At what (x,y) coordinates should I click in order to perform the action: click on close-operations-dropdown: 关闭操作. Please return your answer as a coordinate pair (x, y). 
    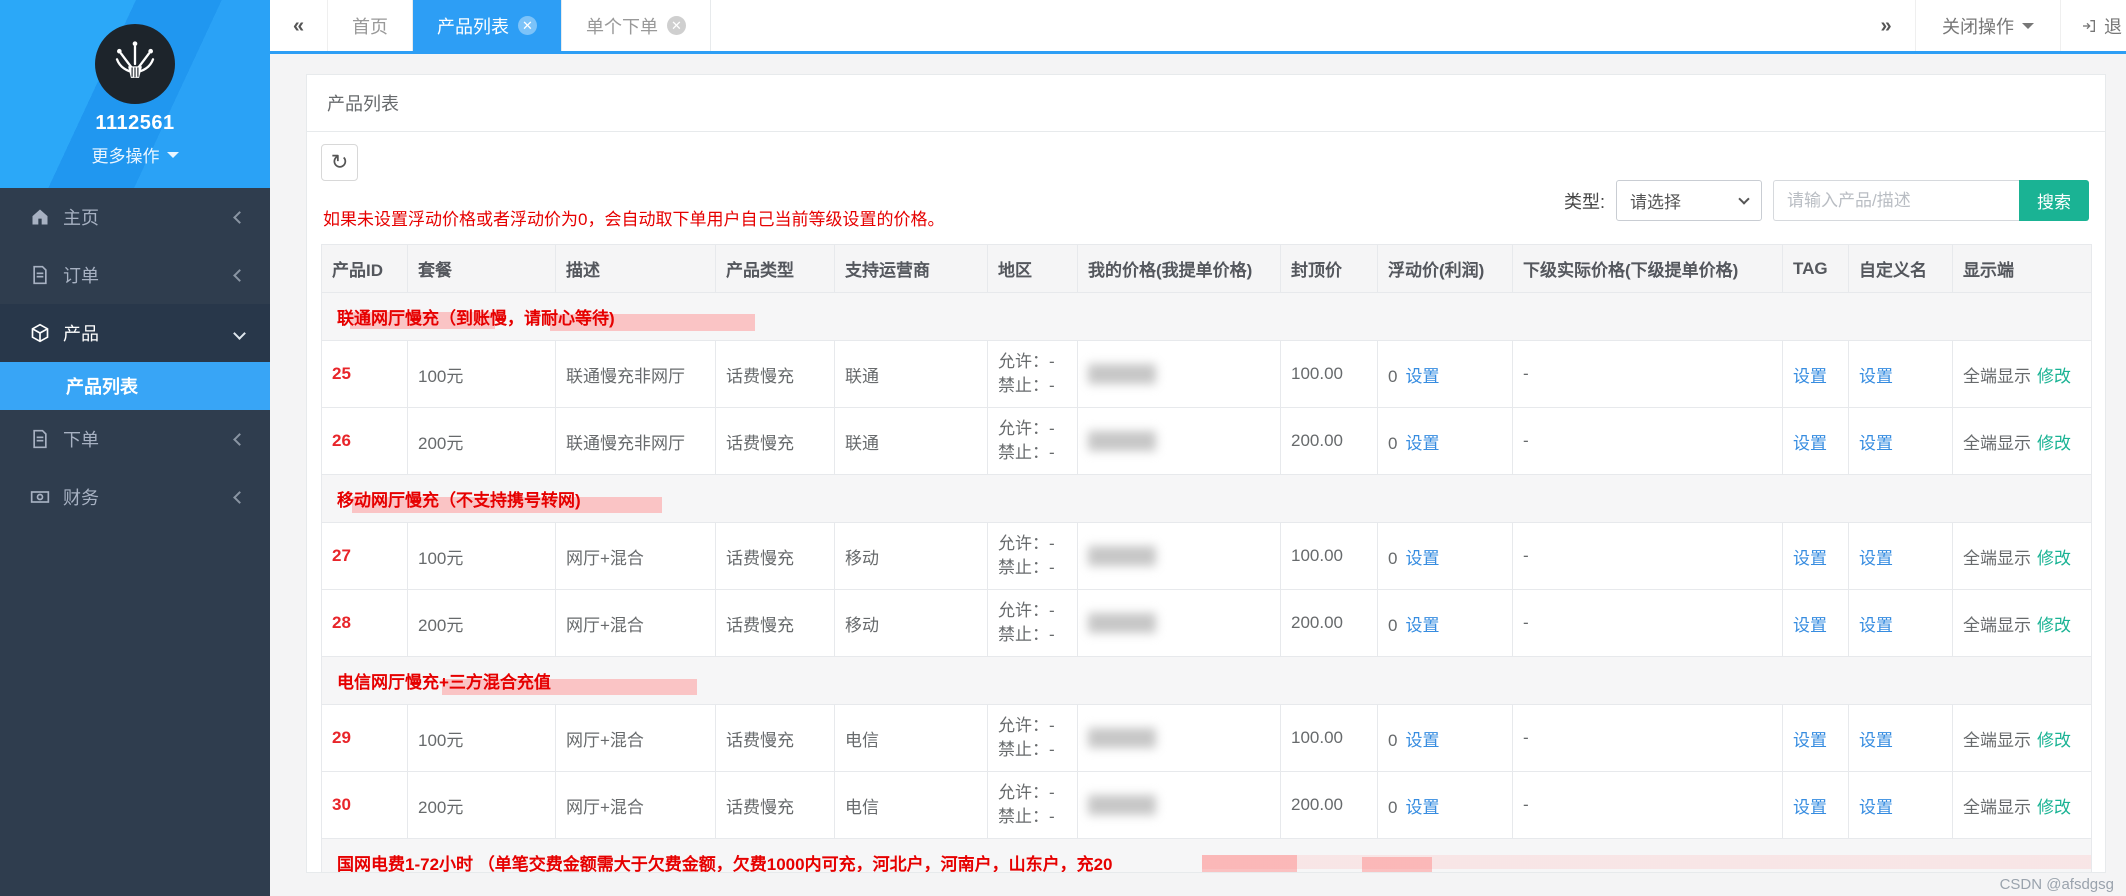
    Looking at the image, I should click on (1987, 25).